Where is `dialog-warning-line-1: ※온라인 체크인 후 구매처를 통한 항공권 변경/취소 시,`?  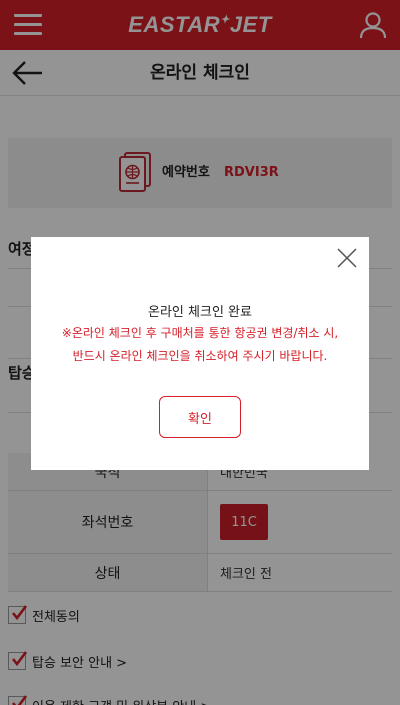
dialog-warning-line-1: ※온라인 체크인 후 구매처를 통한 항공권 변경/취소 시, is located at coordinates (200, 333).